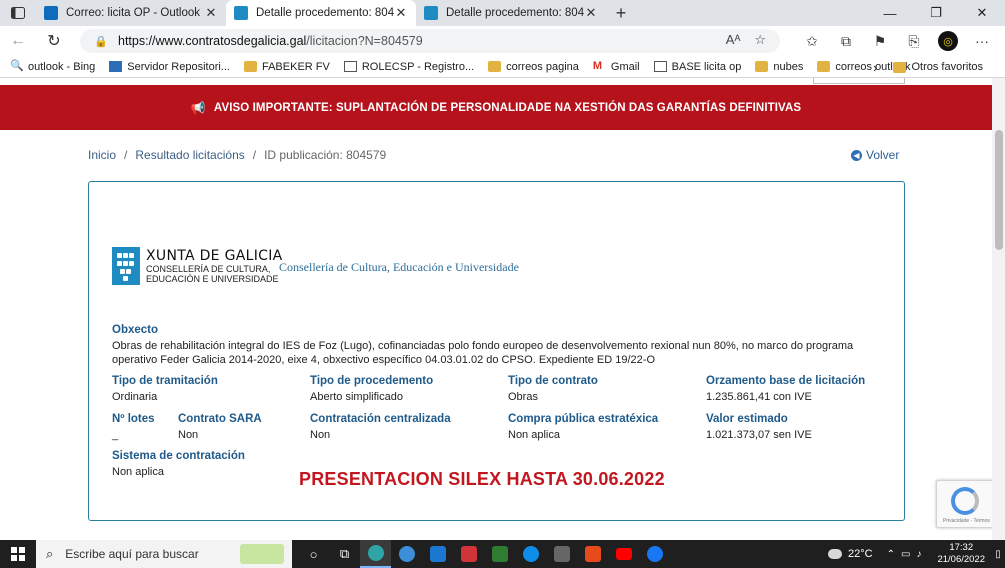  Describe the element at coordinates (102, 155) in the screenshot. I see `breadcrumb-home: Inicio` at that location.